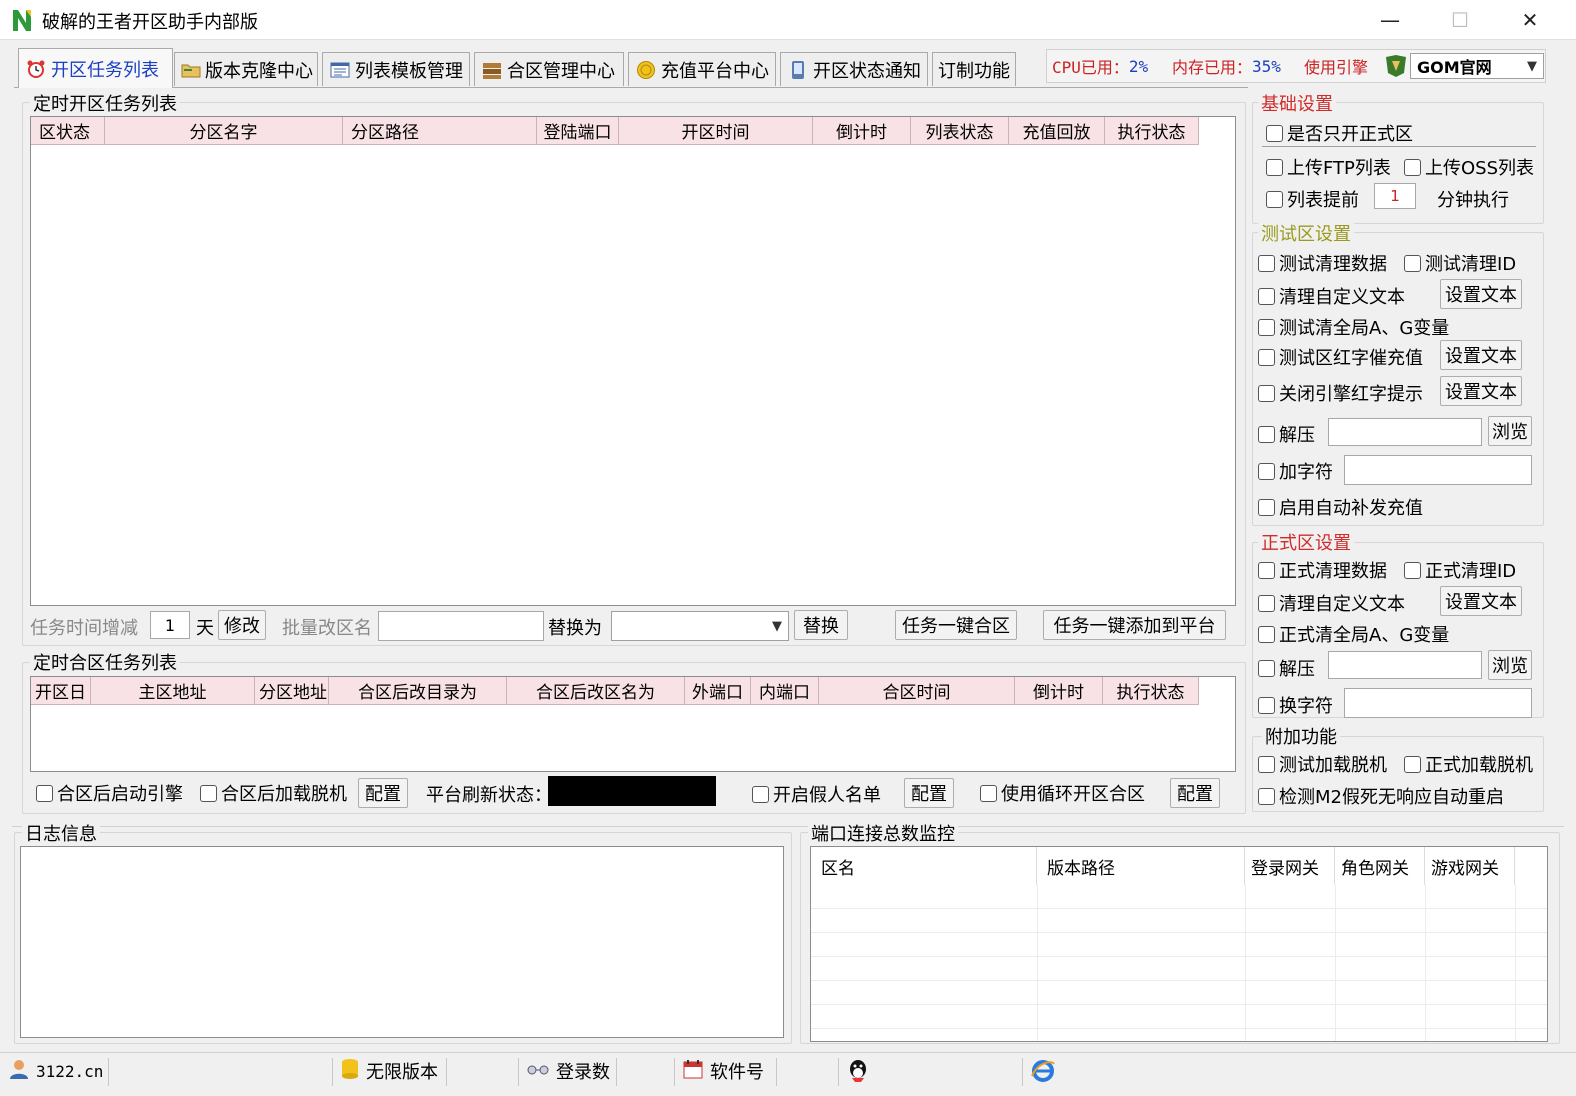 The width and height of the screenshot is (1576, 1096). Describe the element at coordinates (418, 691) in the screenshot. I see `col-new-dir: 合区后改目录为` at that location.